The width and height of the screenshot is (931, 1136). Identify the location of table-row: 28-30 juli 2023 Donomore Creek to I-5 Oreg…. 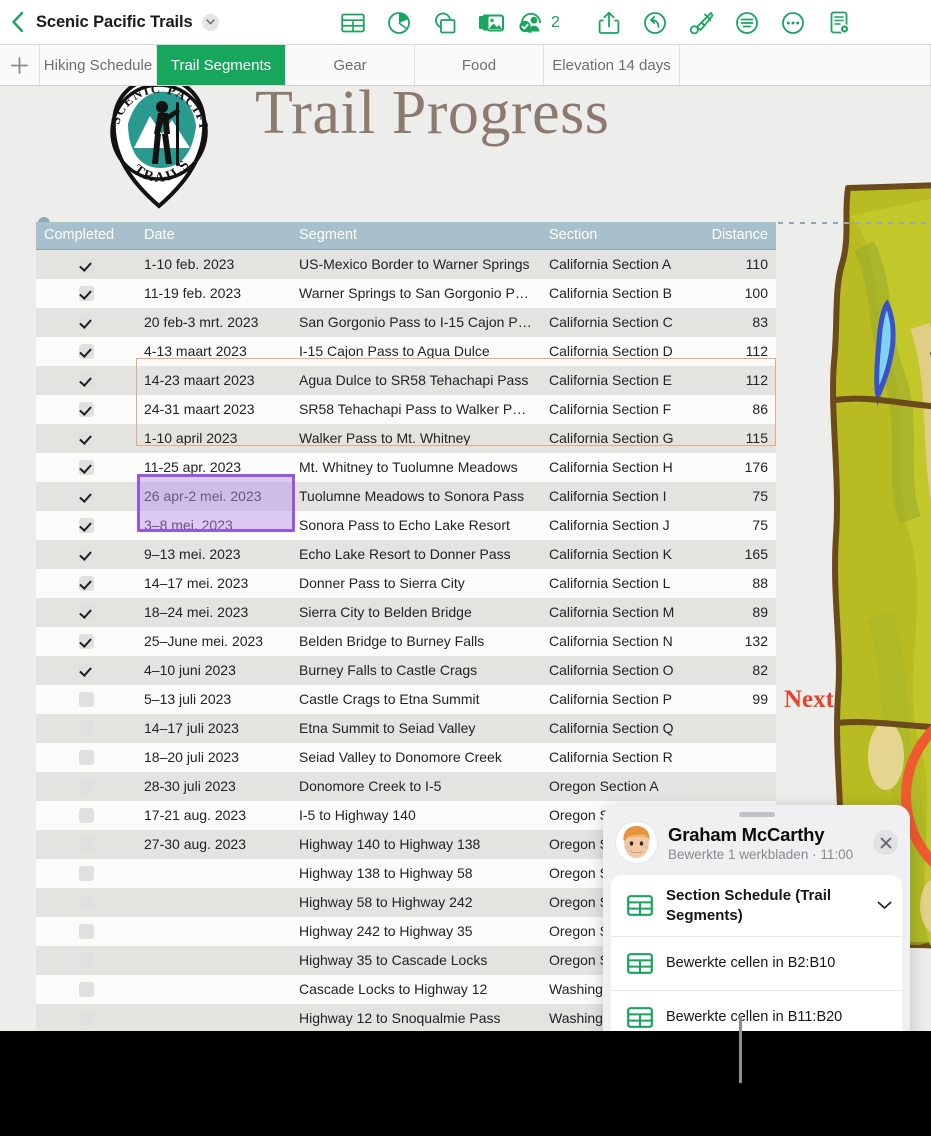
(406, 786).